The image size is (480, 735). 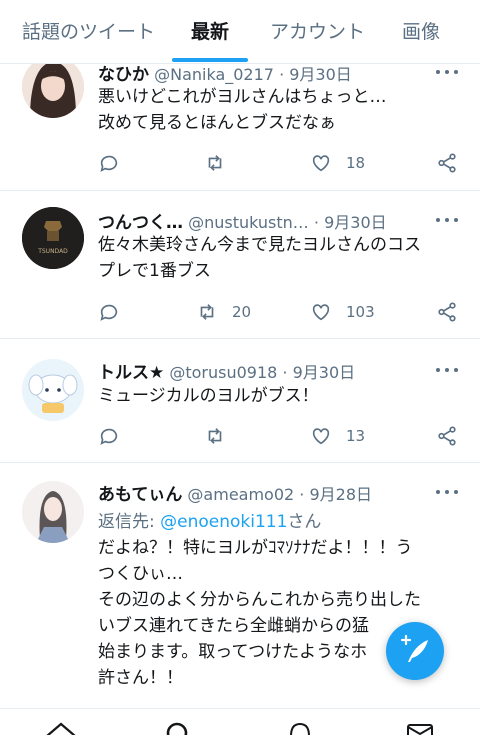 I want to click on tweet-header: あもてぃん @ameamo02 · 9月28日, so click(x=235, y=495).